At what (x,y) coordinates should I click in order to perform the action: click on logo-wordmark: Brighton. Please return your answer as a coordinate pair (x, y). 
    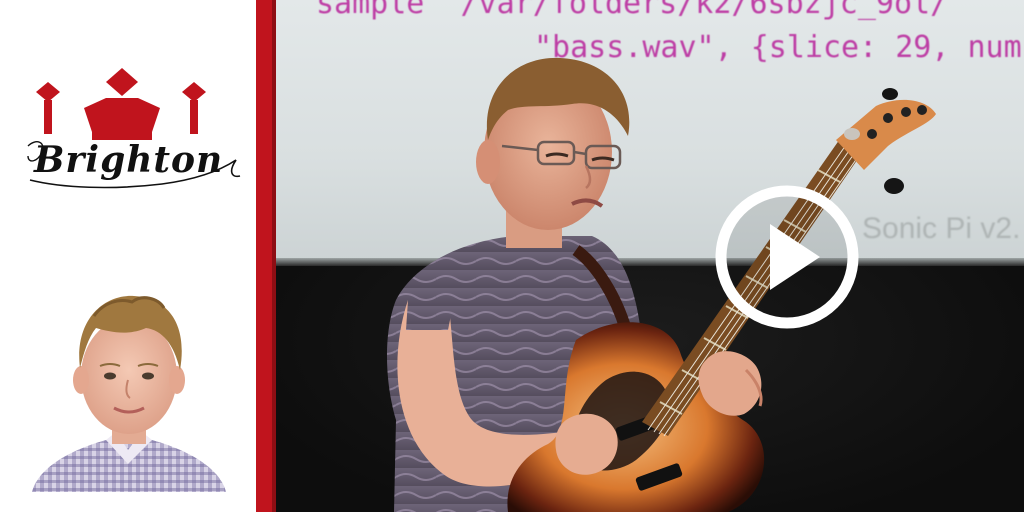
    Looking at the image, I should click on (128, 160).